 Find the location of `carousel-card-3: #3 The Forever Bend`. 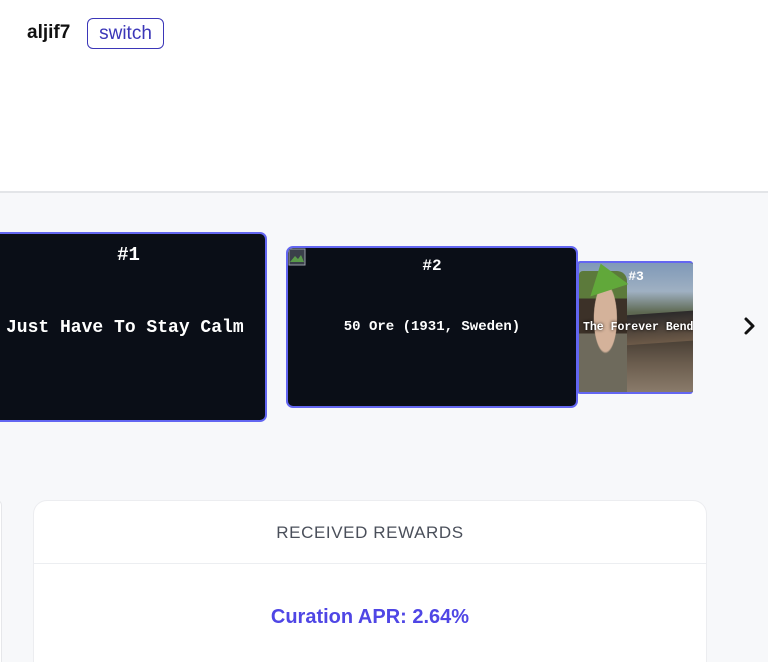

carousel-card-3: #3 The Forever Bend is located at coordinates (635, 327).